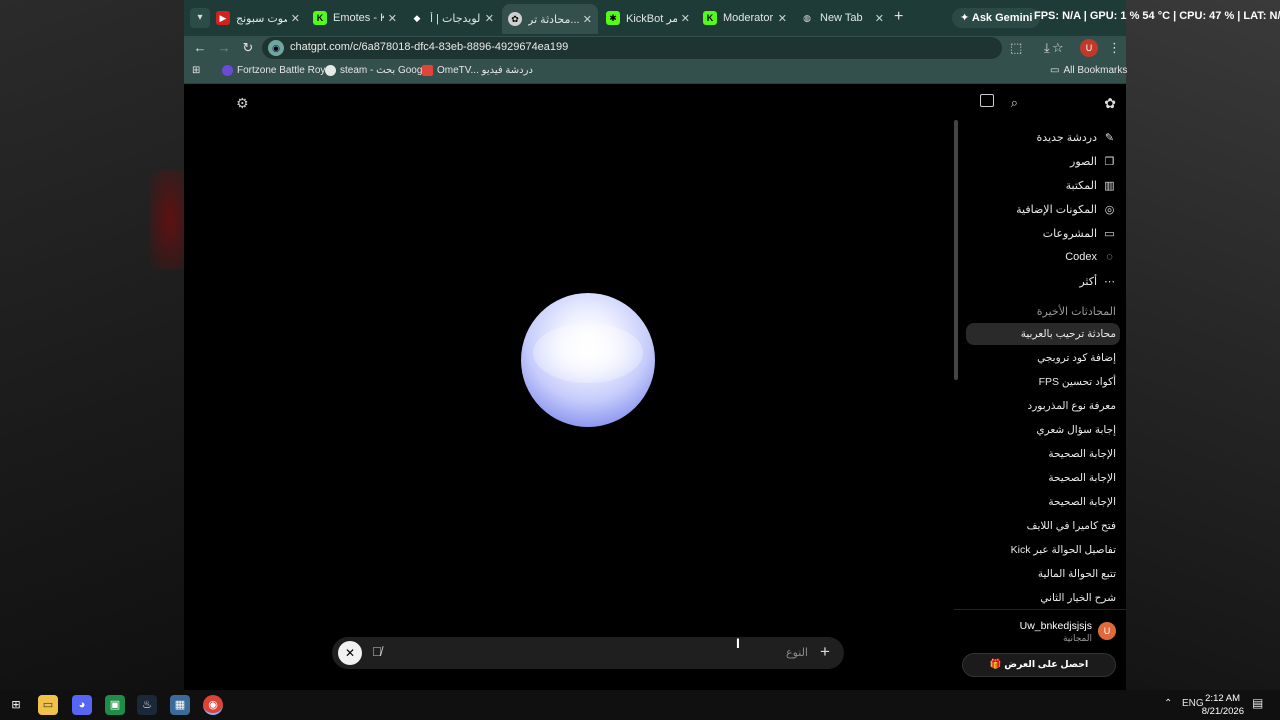 The height and width of the screenshot is (720, 1280). I want to click on sidebar-item-library: ▥ المكتبة, so click(1091, 185).